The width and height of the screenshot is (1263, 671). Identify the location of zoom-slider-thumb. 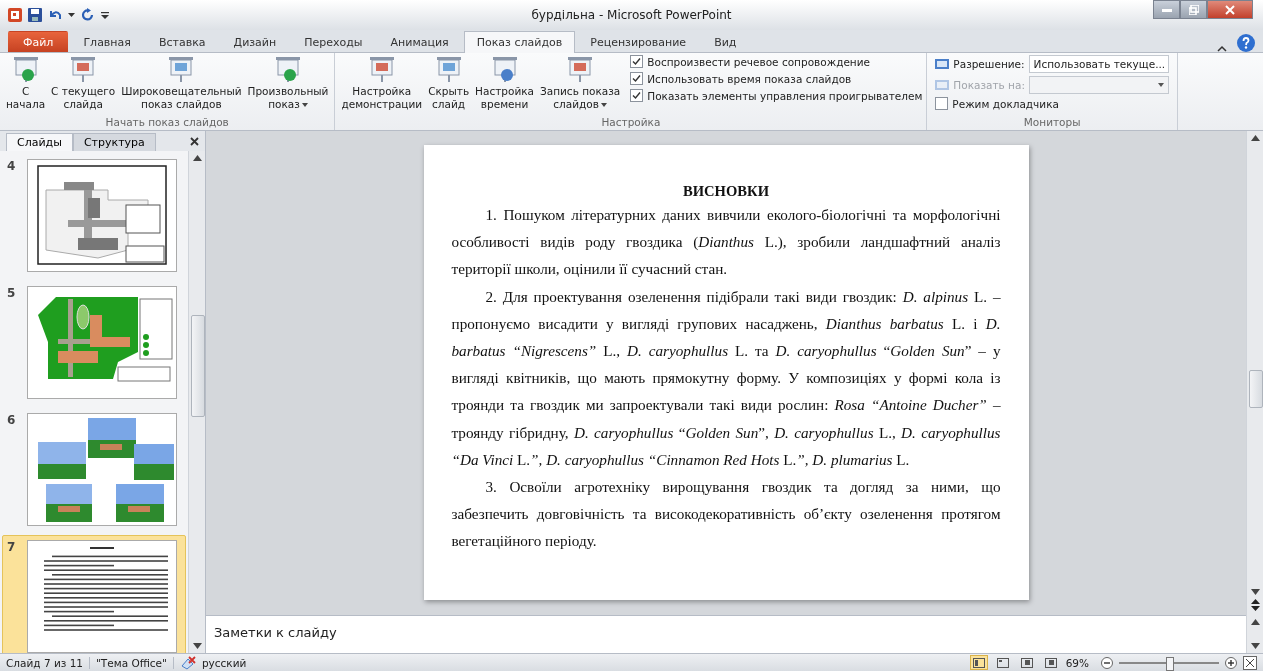
(1170, 663).